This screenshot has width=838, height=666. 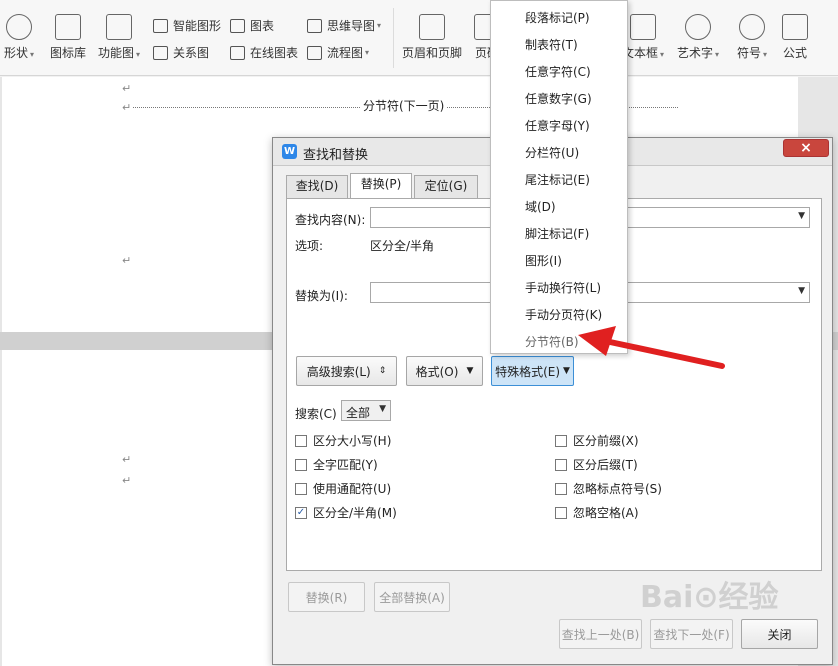 What do you see at coordinates (597, 341) in the screenshot?
I see `arrow-head` at bounding box center [597, 341].